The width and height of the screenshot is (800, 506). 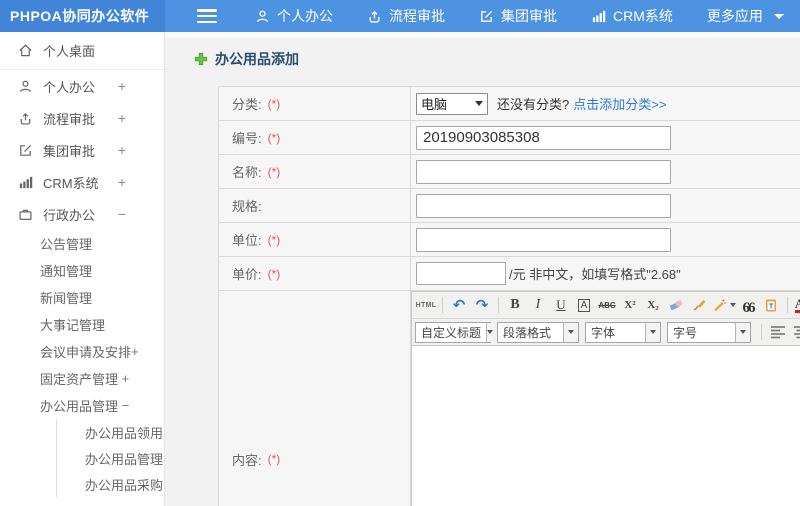 I want to click on sidebar-item-crm-system: CRM系统 +, so click(x=82, y=182).